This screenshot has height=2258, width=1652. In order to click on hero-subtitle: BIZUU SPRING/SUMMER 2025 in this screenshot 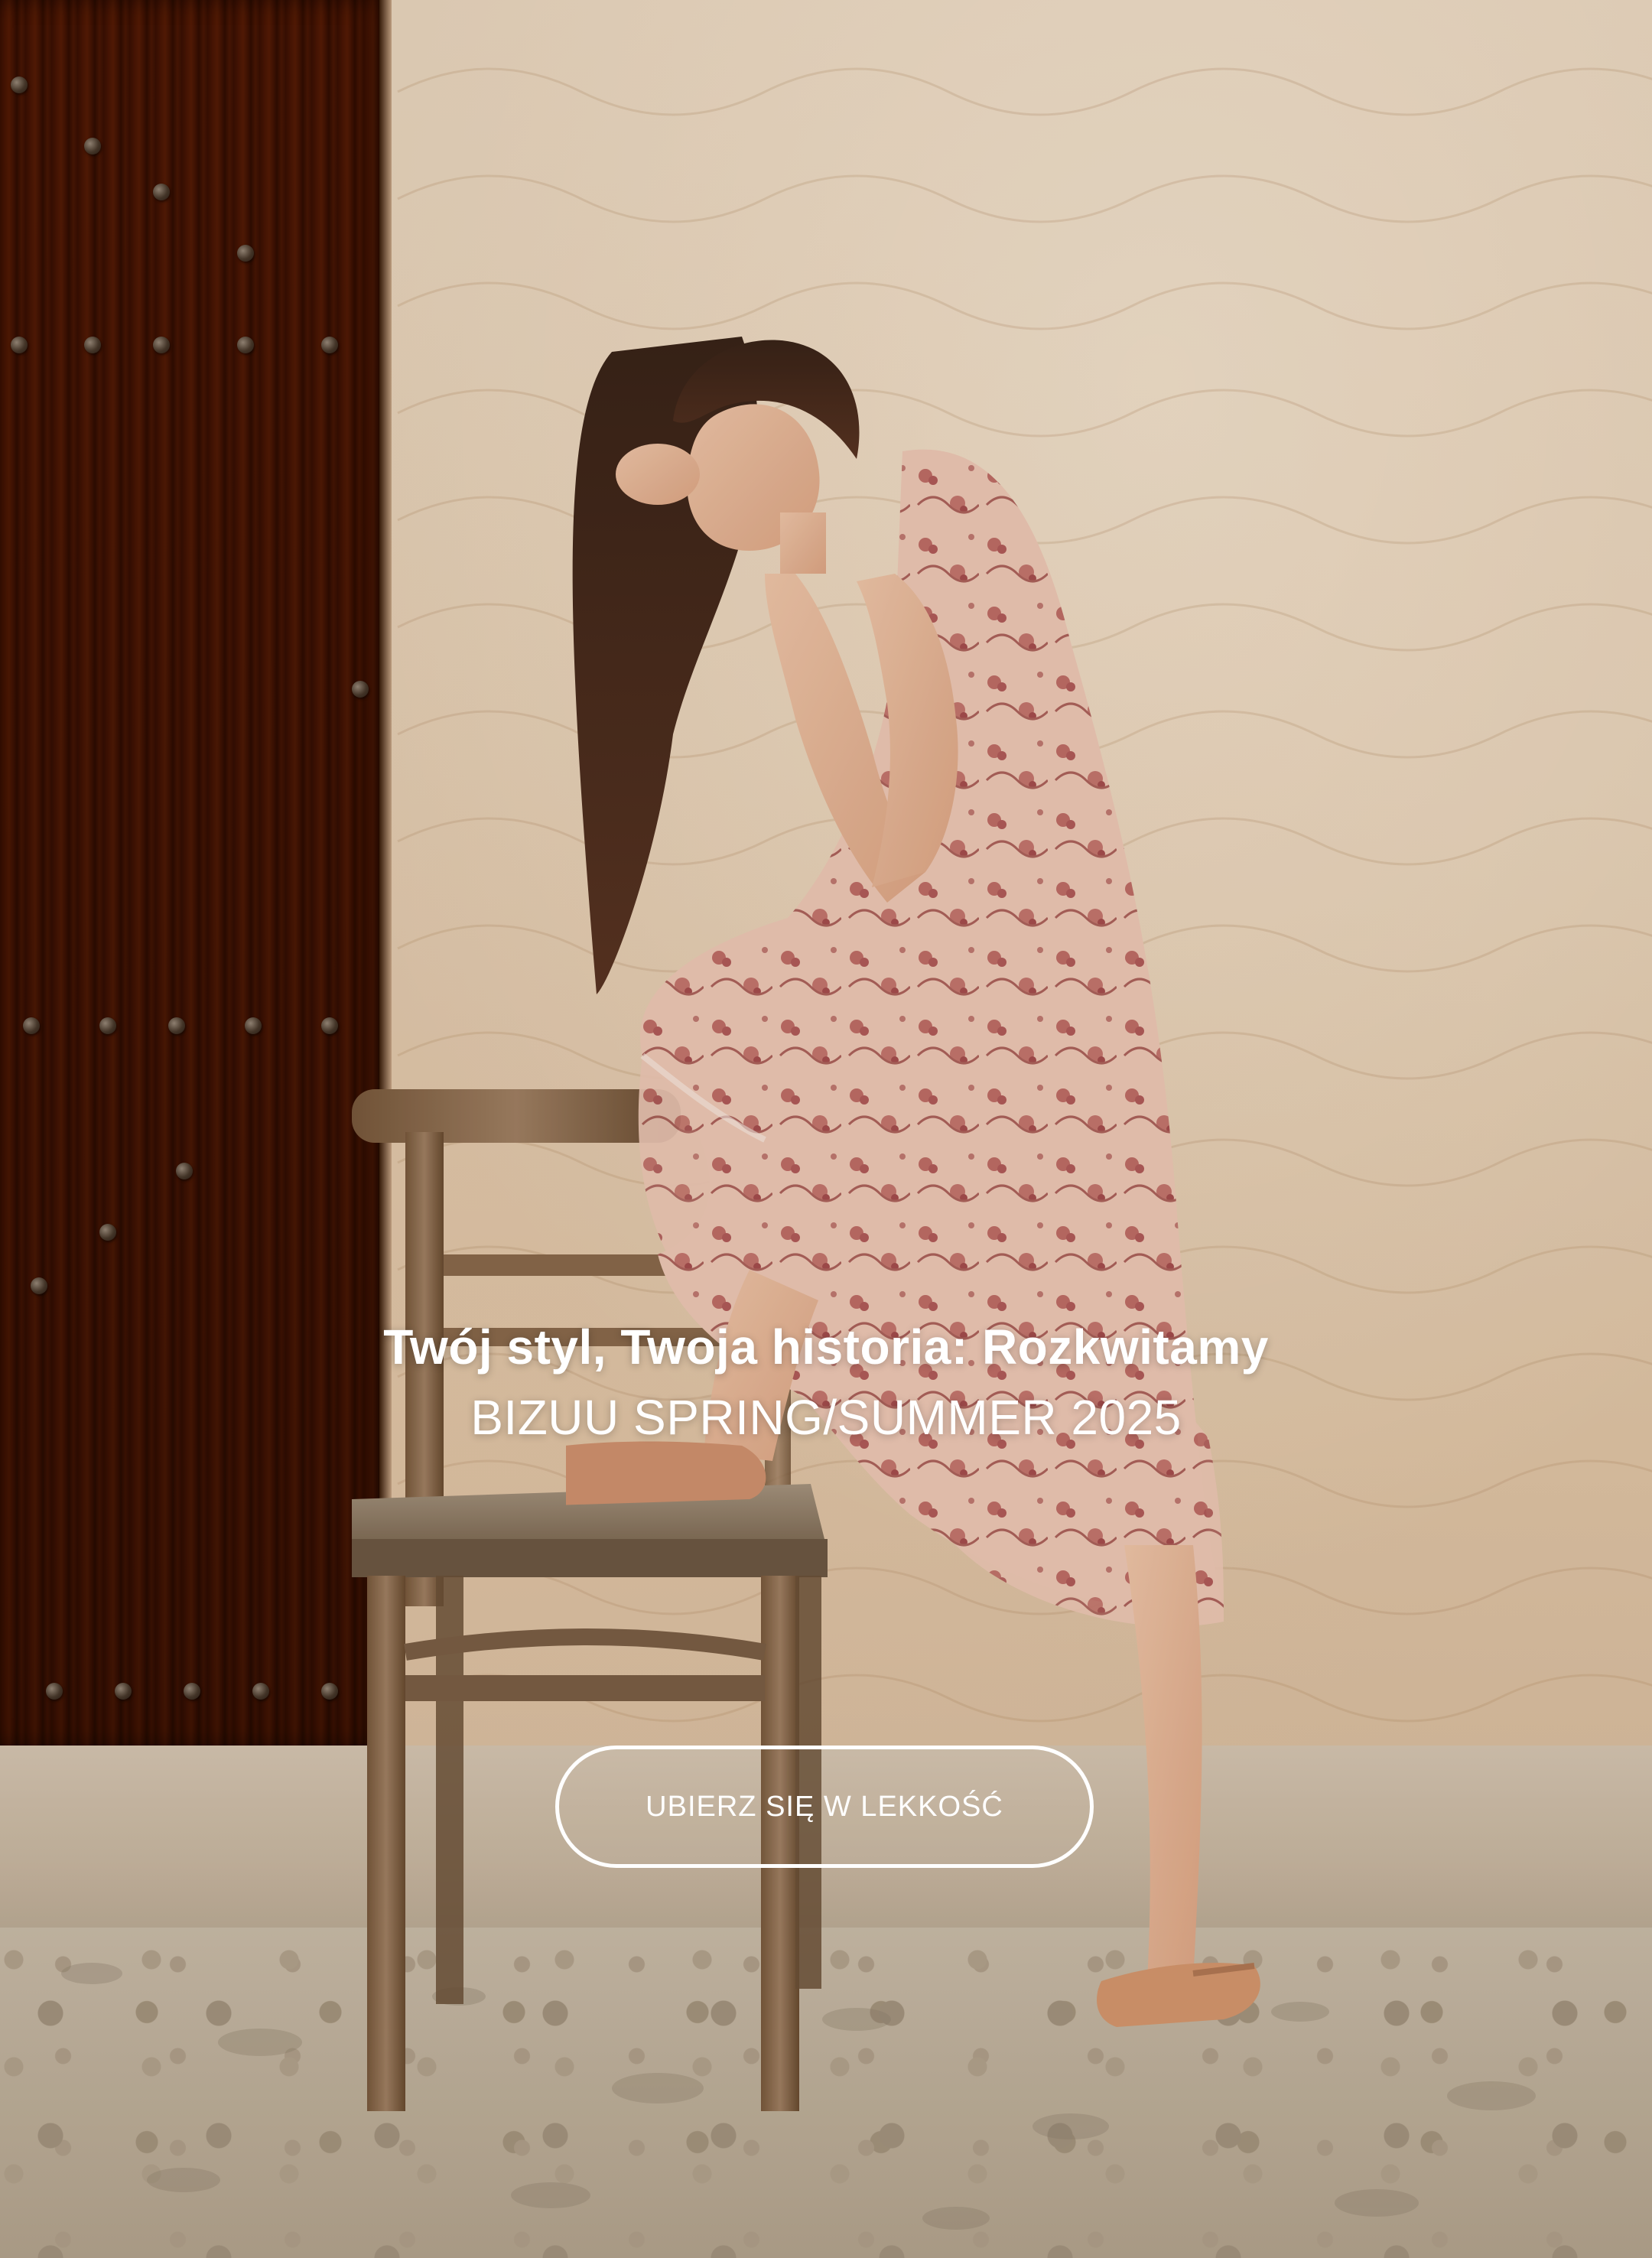, I will do `click(826, 1417)`.